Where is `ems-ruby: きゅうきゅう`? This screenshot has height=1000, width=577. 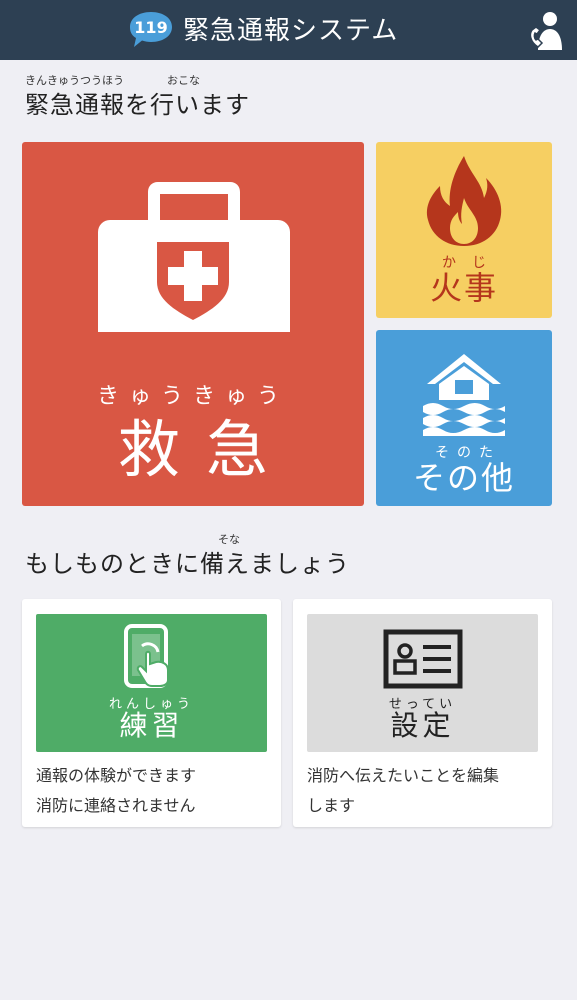 ems-ruby: きゅうきゅう is located at coordinates (192, 396).